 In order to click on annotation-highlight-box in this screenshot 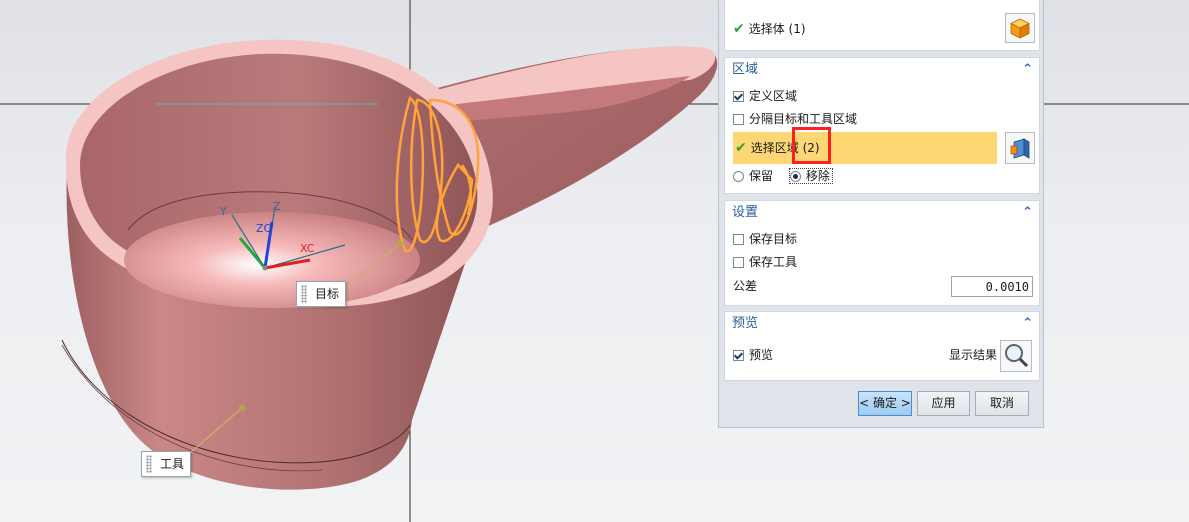, I will do `click(811, 145)`.